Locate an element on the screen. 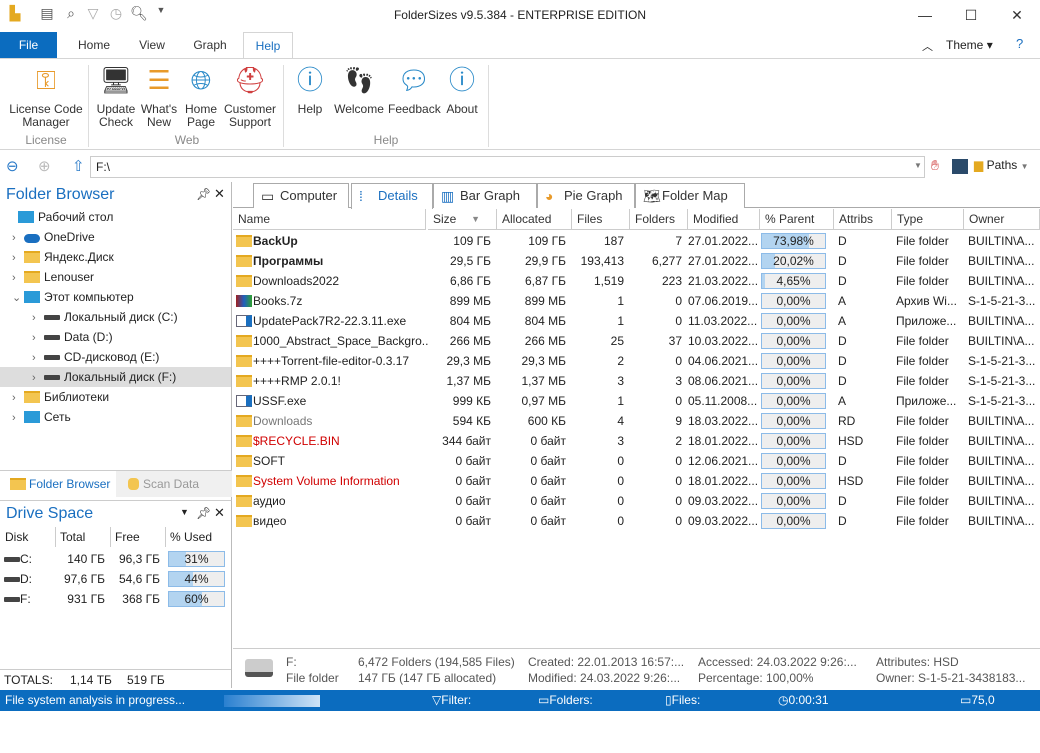 The width and height of the screenshot is (1040, 753). tree-item: › Локальный диск (C:) is located at coordinates (115, 317).